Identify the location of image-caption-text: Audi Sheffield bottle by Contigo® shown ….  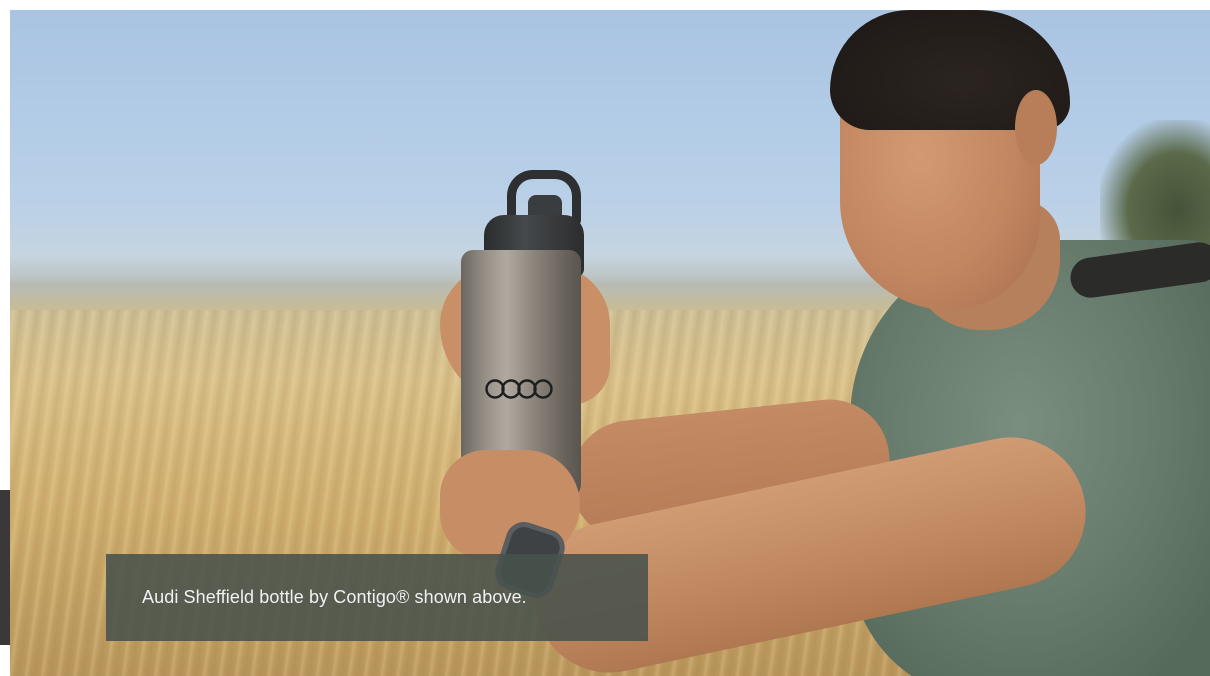
(334, 597).